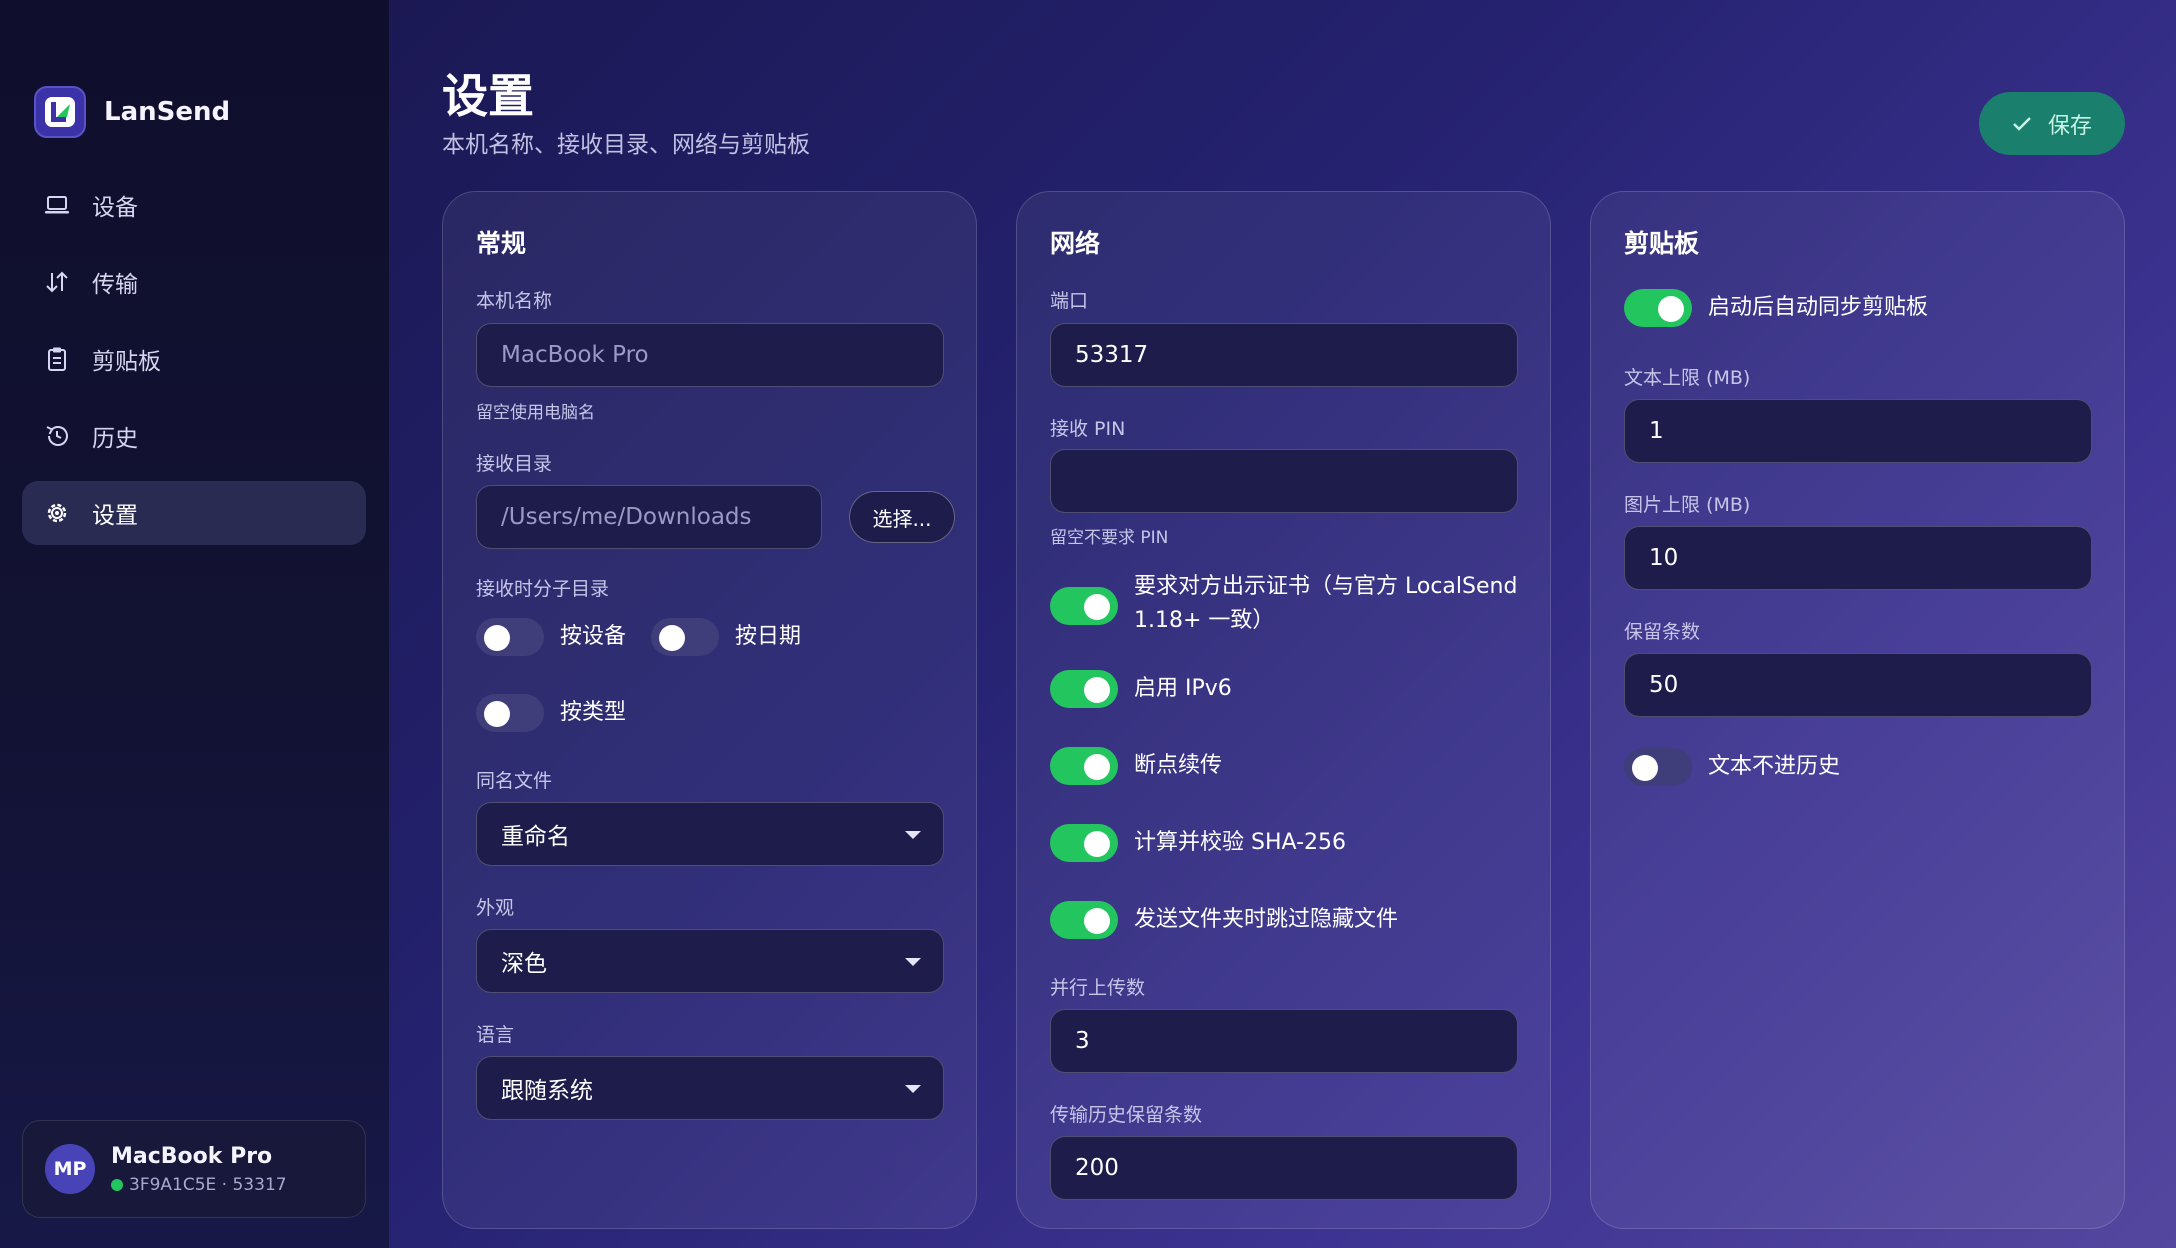  Describe the element at coordinates (167, 112) in the screenshot. I see `app-name: LanSend` at that location.